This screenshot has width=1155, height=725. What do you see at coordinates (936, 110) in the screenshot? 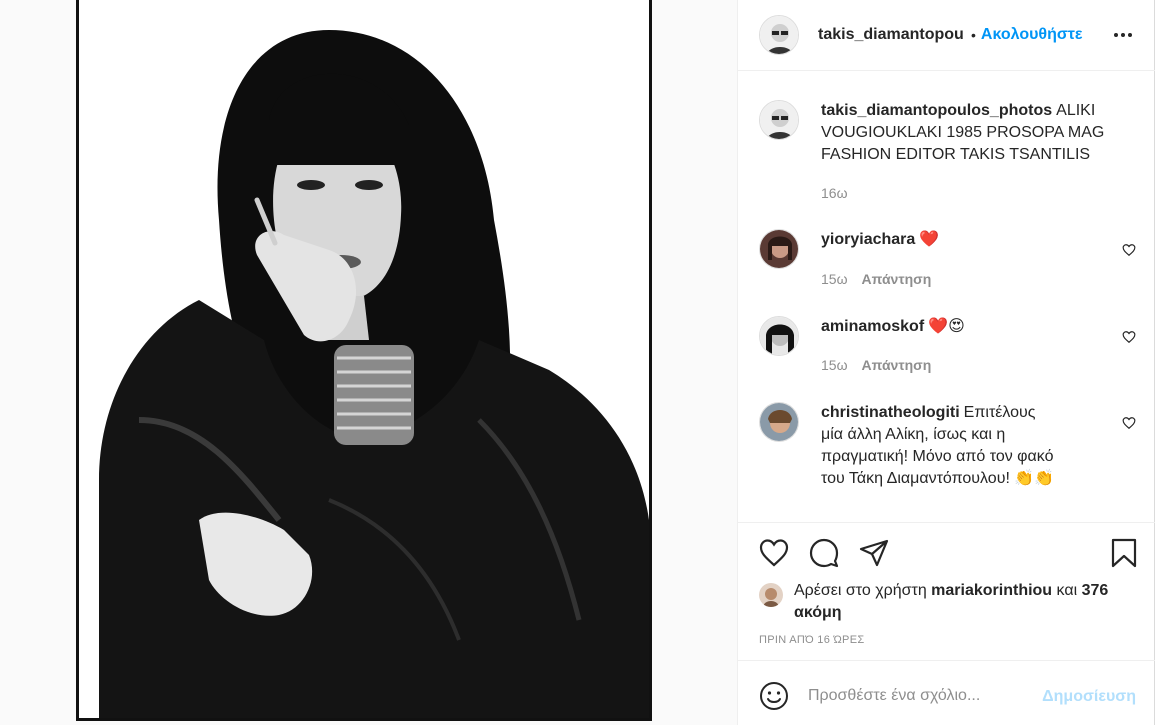
I see `caption-username: takis_diamantopoulos_photos` at bounding box center [936, 110].